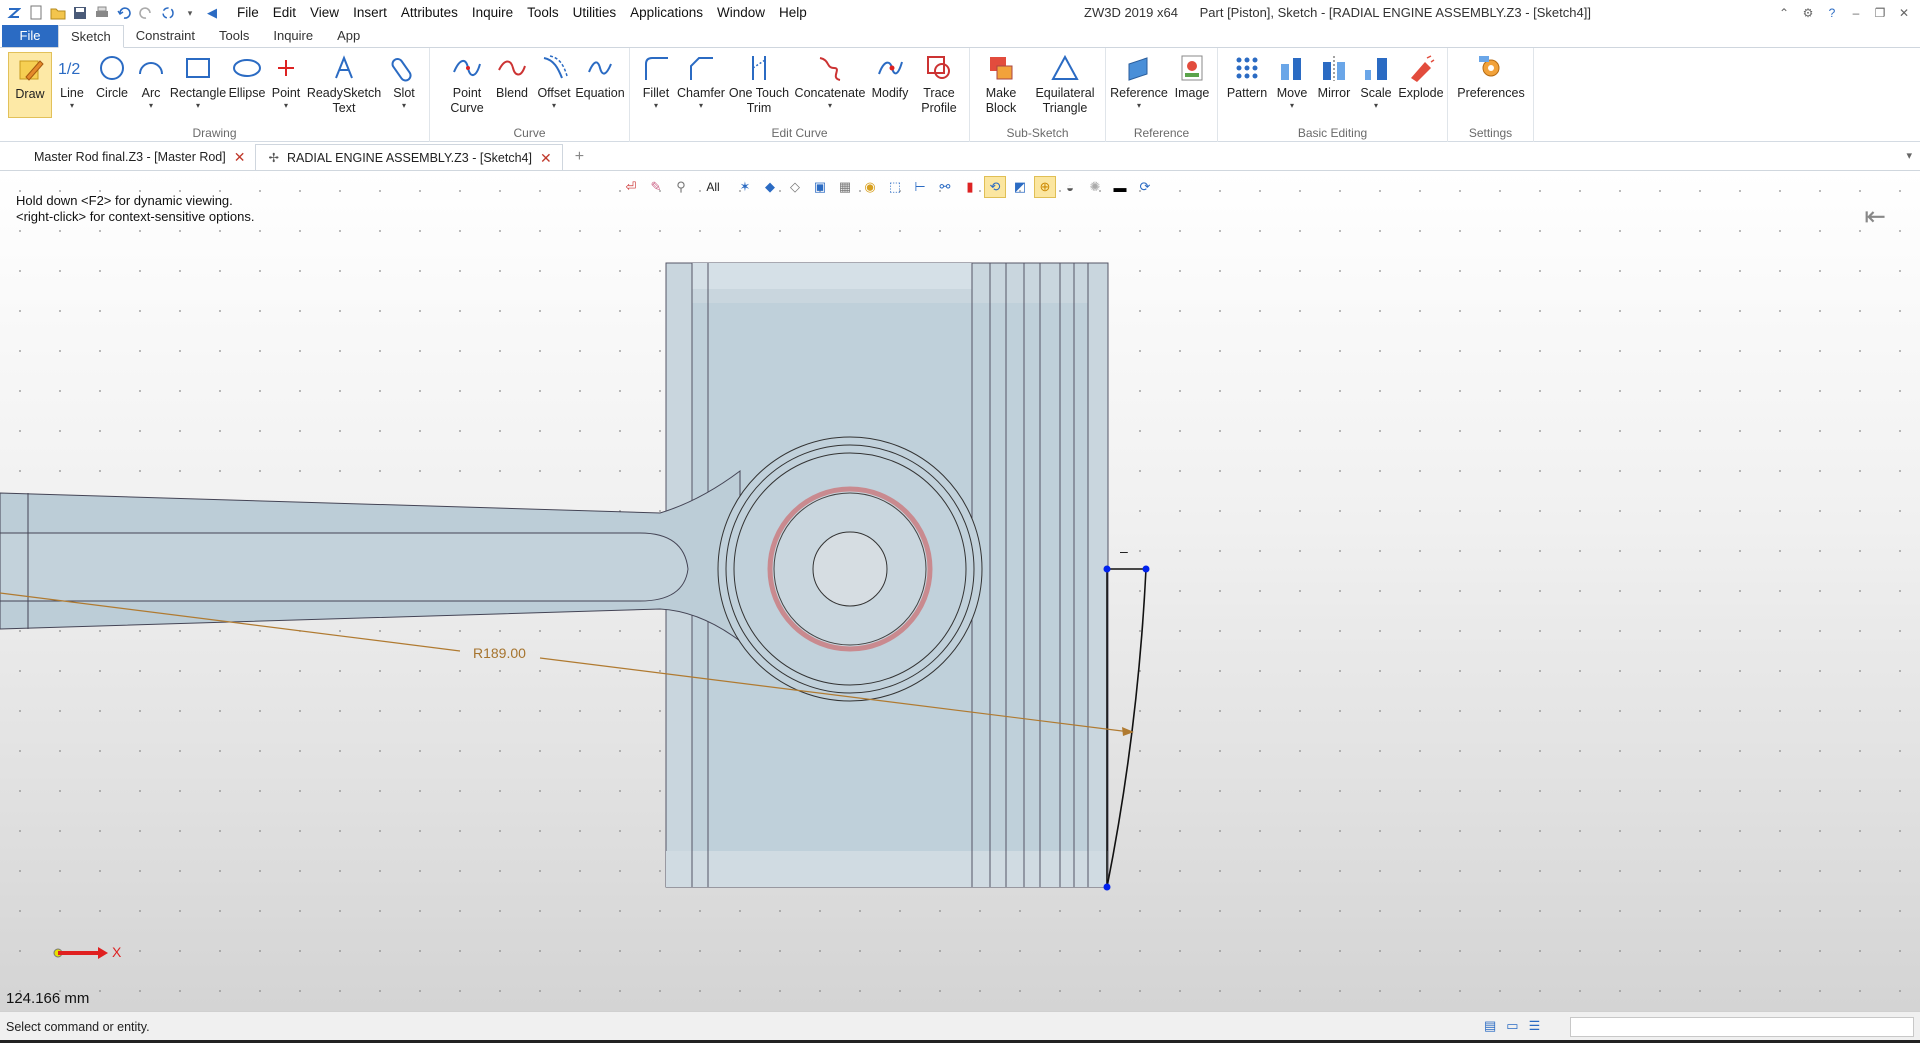 This screenshot has height=1043, width=1920. What do you see at coordinates (1535, 1026) in the screenshot?
I see `list-icon: ☰` at bounding box center [1535, 1026].